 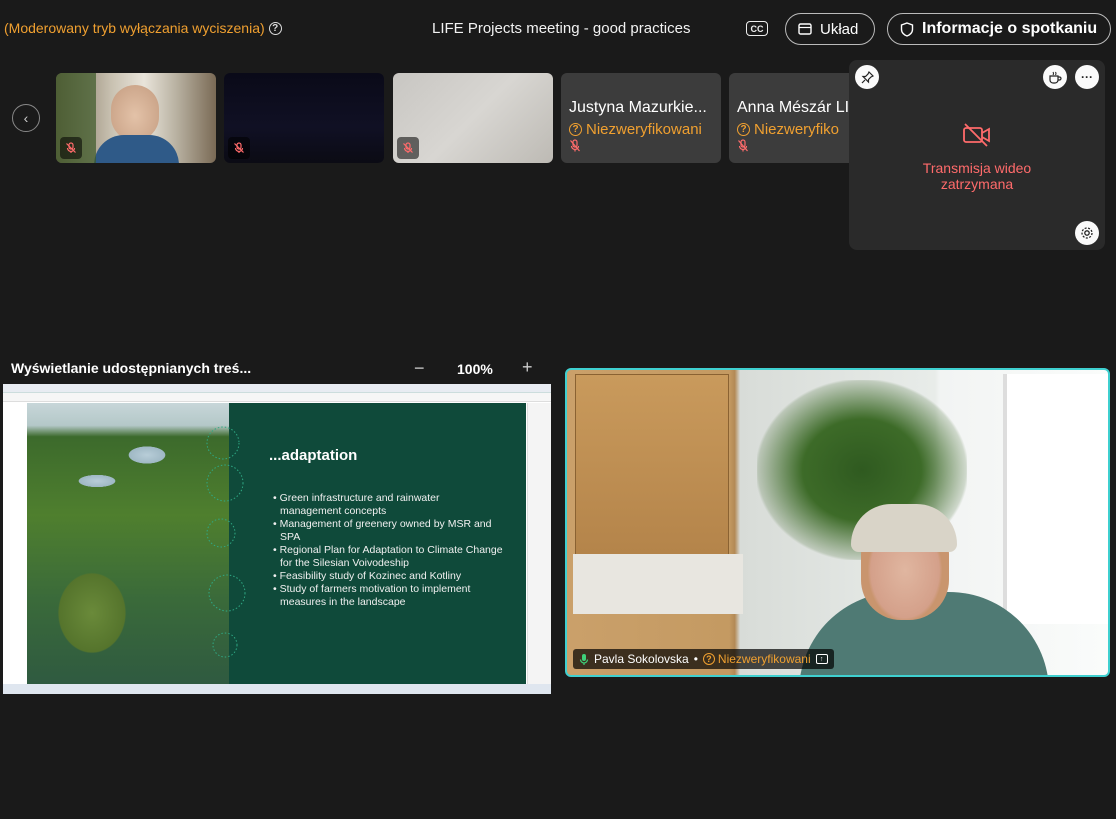 What do you see at coordinates (134, 28) in the screenshot?
I see `moderated-mode-text: (Moderowany tryb wyłączania wyciszenia)` at bounding box center [134, 28].